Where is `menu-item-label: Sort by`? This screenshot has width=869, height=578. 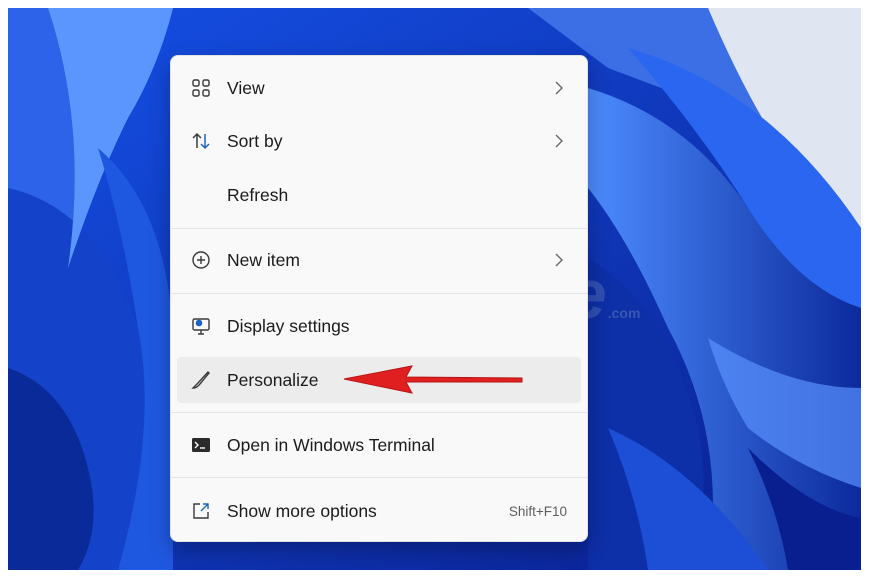 menu-item-label: Sort by is located at coordinates (255, 141).